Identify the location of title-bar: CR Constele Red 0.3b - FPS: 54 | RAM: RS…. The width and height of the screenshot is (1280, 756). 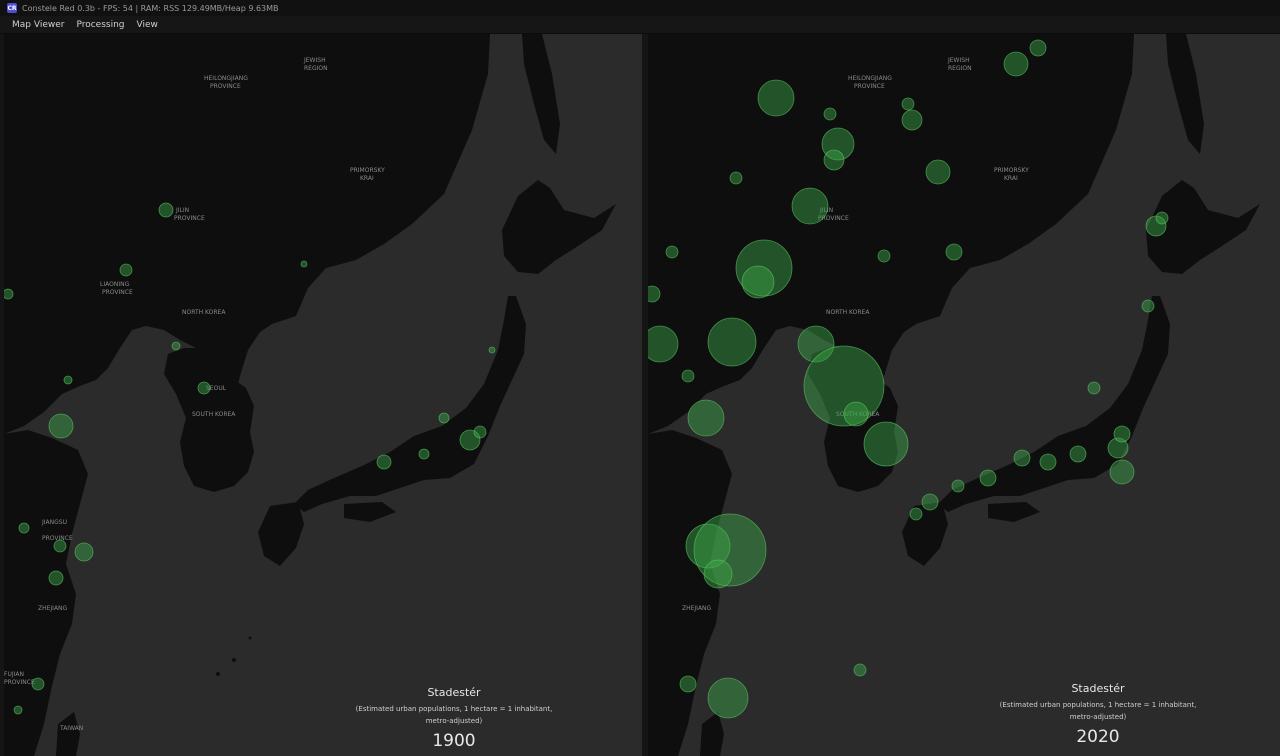
(640, 8).